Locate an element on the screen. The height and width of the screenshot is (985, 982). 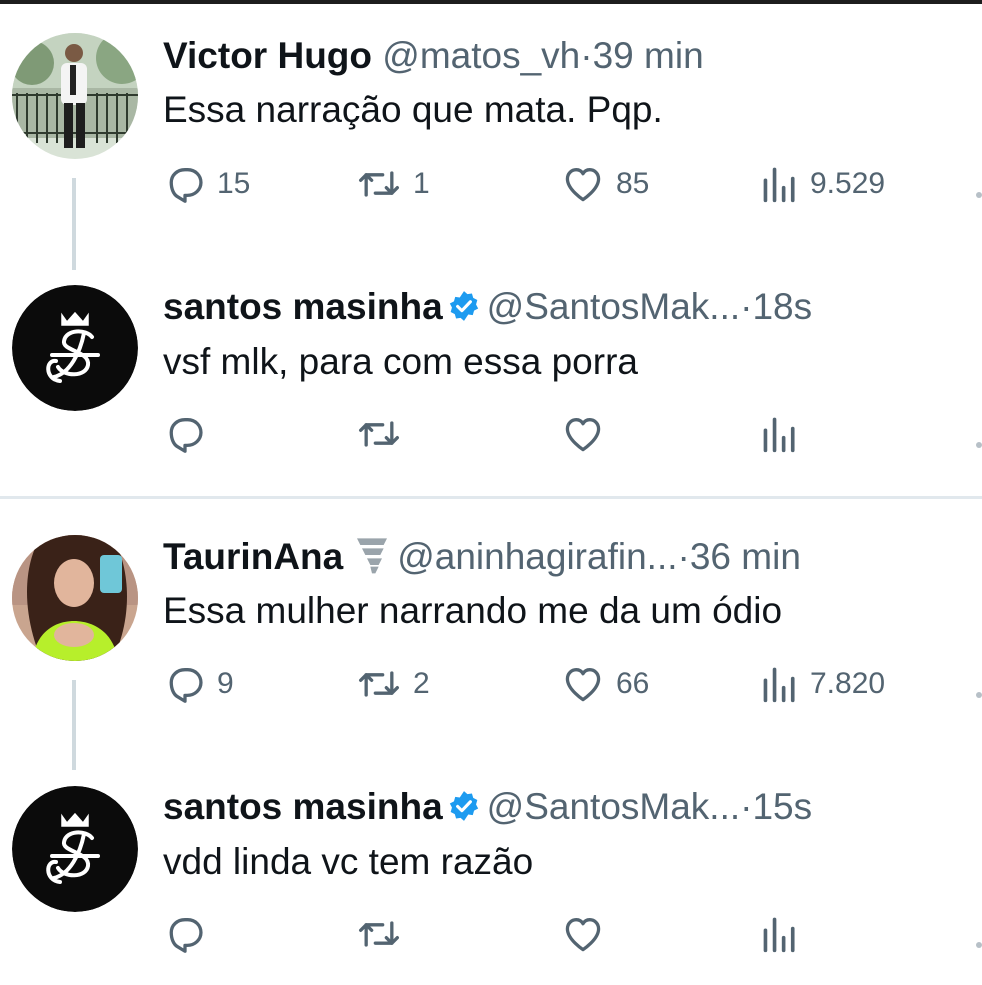
timestamp: 18s is located at coordinates (782, 306).